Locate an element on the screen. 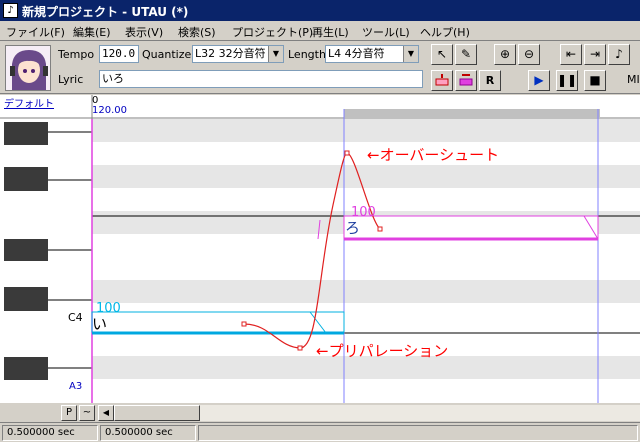 Image resolution: width=640 pixels, height=442 pixels. cursor-icon: ↖ is located at coordinates (442, 54).